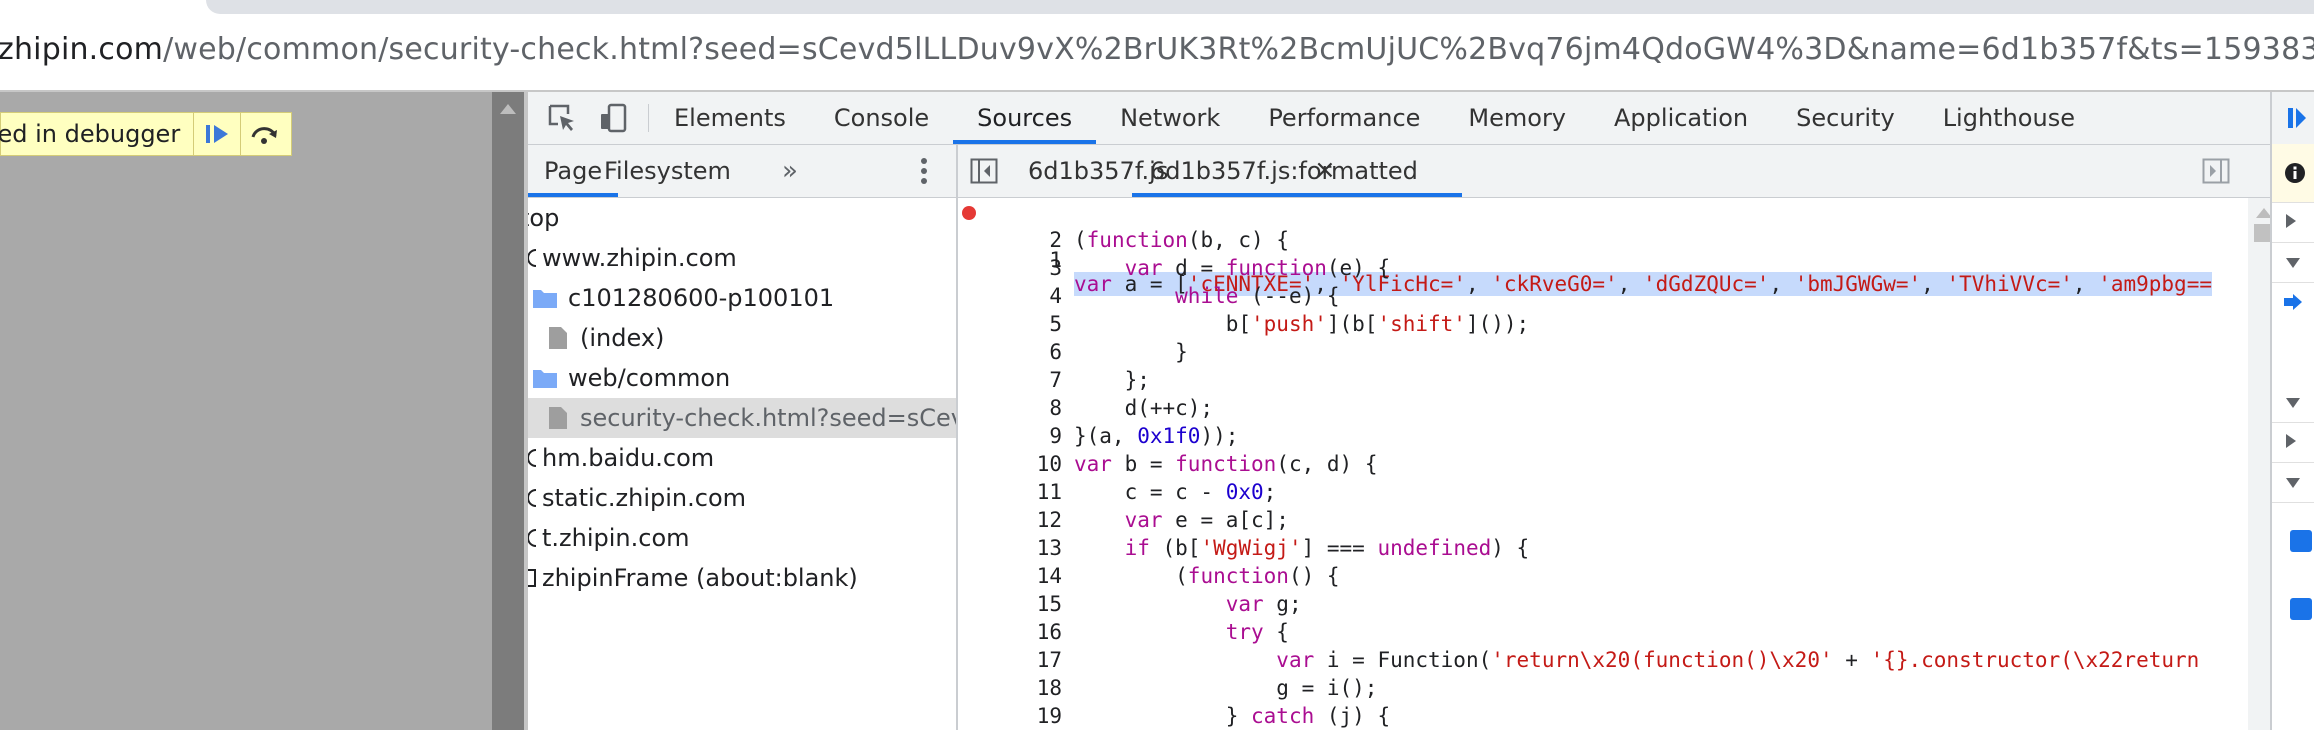 The image size is (2314, 730). I want to click on line-number: 16, so click(1029, 632).